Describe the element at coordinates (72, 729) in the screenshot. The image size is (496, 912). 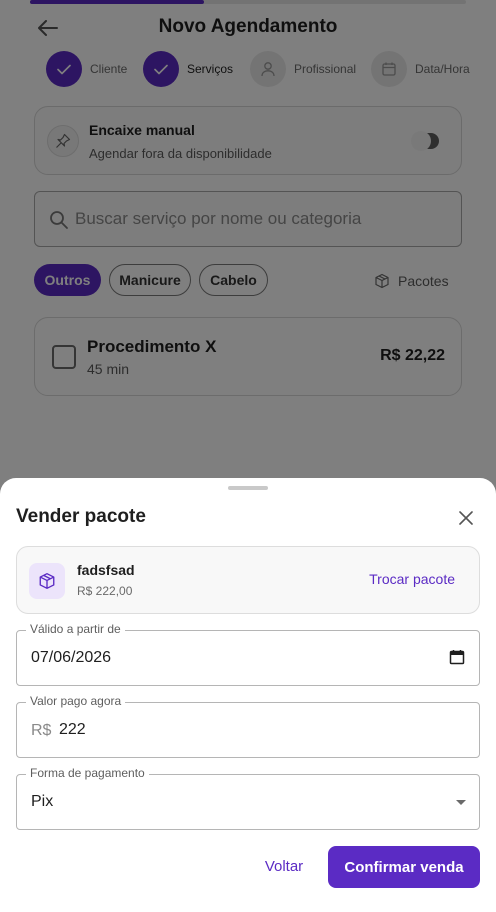
I see `amount-paid-value: 222` at that location.